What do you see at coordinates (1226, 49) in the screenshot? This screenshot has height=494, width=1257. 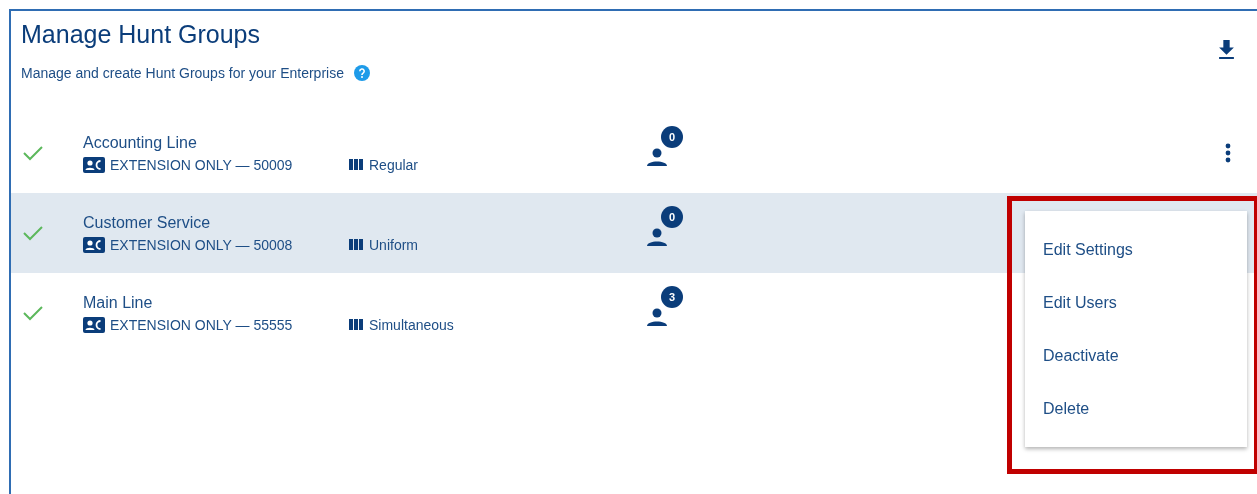 I see `download-icon` at bounding box center [1226, 49].